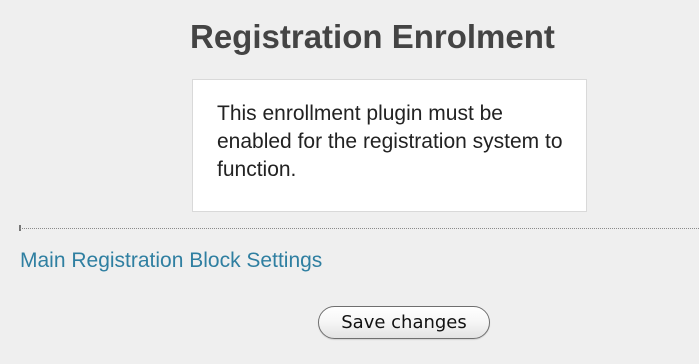  I want to click on main-registration-block-settings-link: Main Registration Block Settings, so click(171, 261).